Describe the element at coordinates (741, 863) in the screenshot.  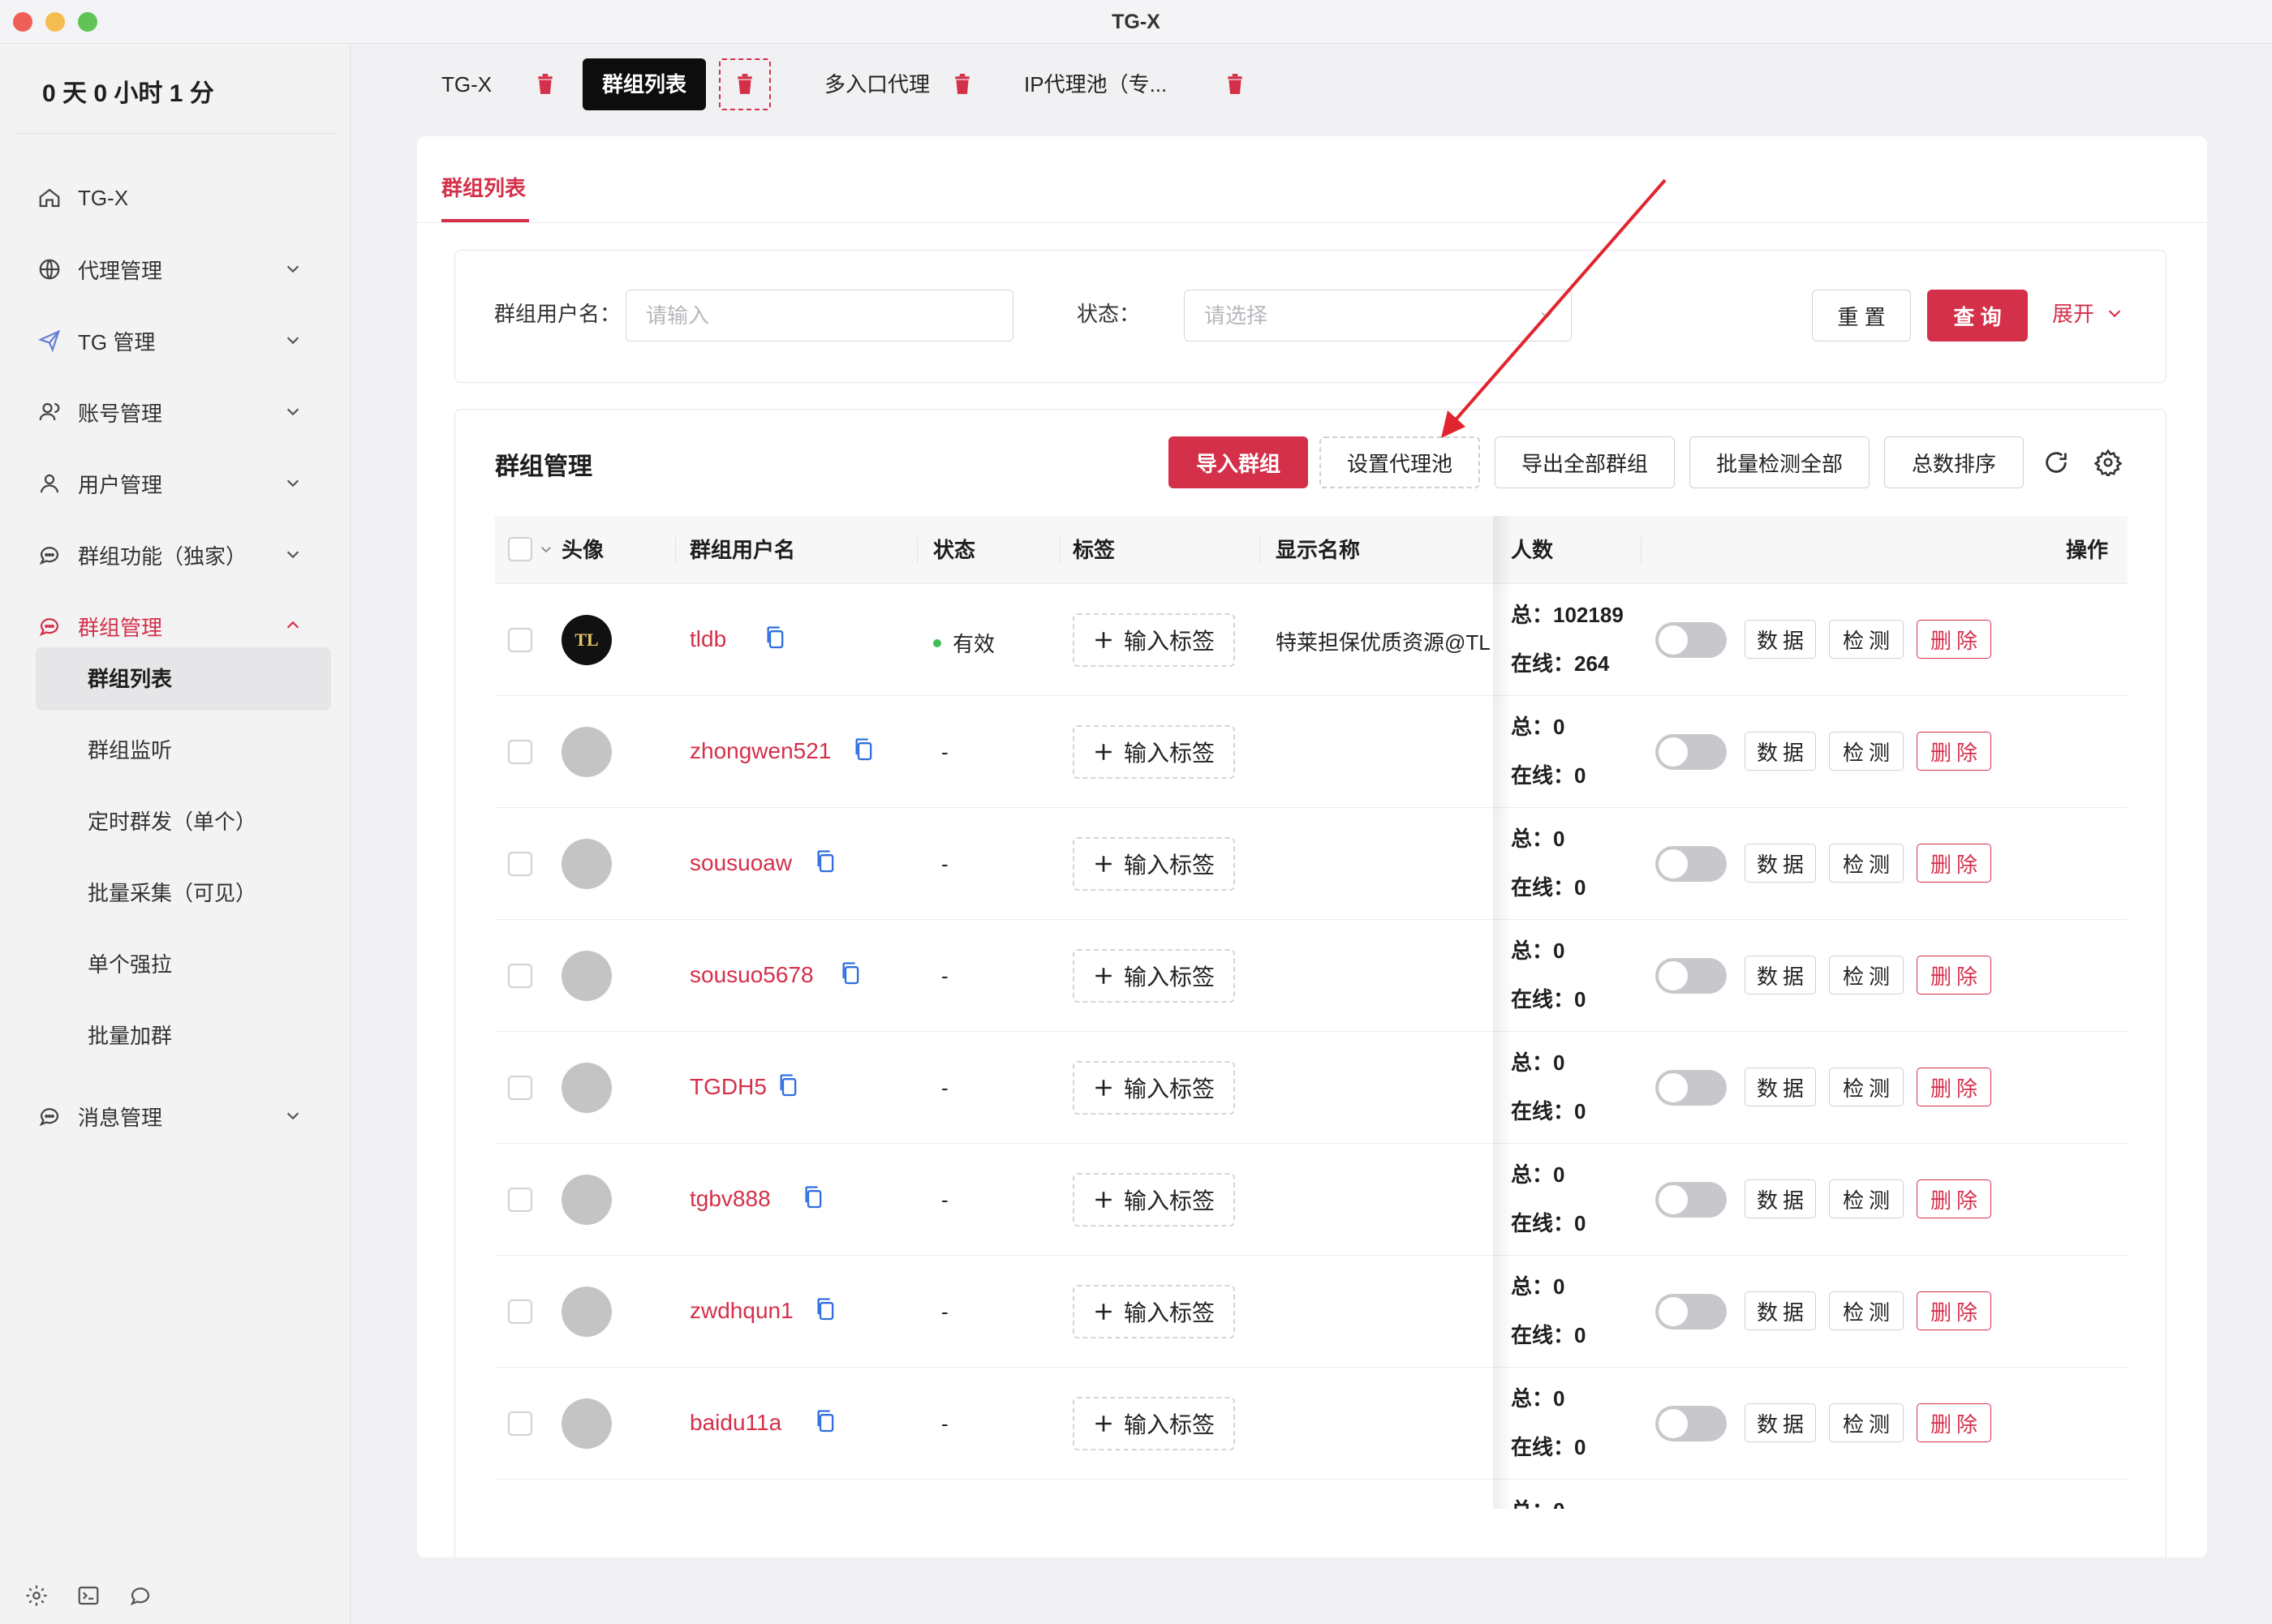
I see `group-username-link: sousuoaw` at that location.